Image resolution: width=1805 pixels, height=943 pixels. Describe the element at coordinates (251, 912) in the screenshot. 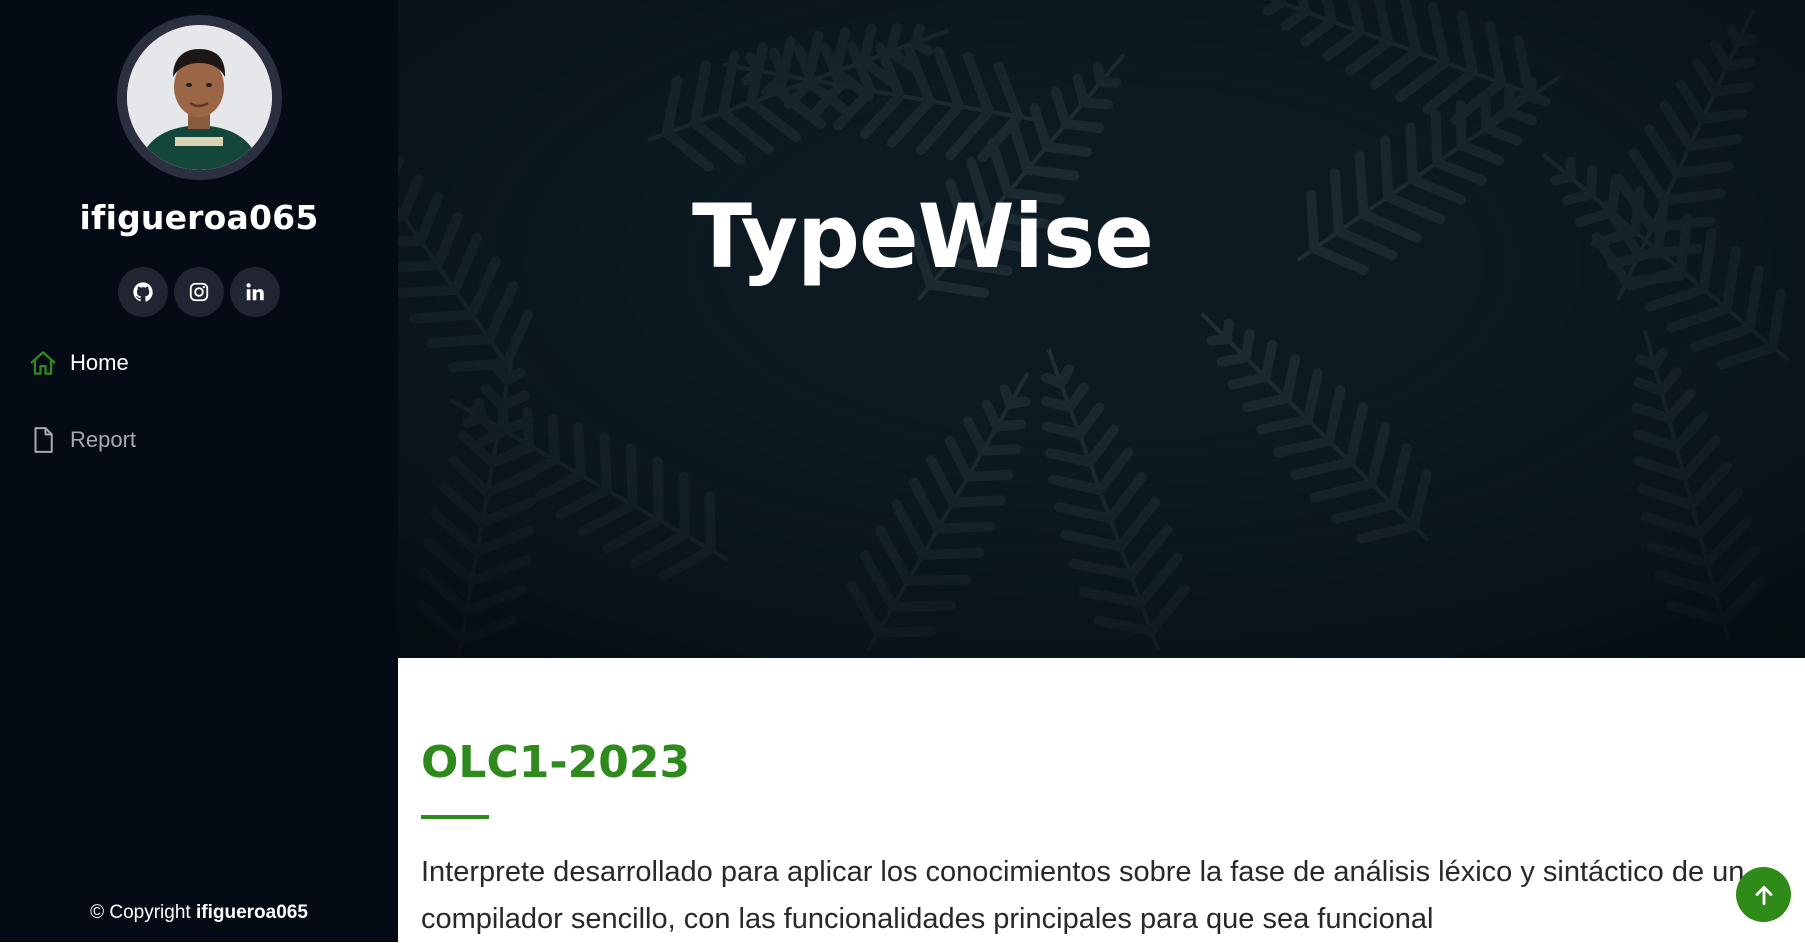

I see `copyright-name: ifigueroa065` at that location.